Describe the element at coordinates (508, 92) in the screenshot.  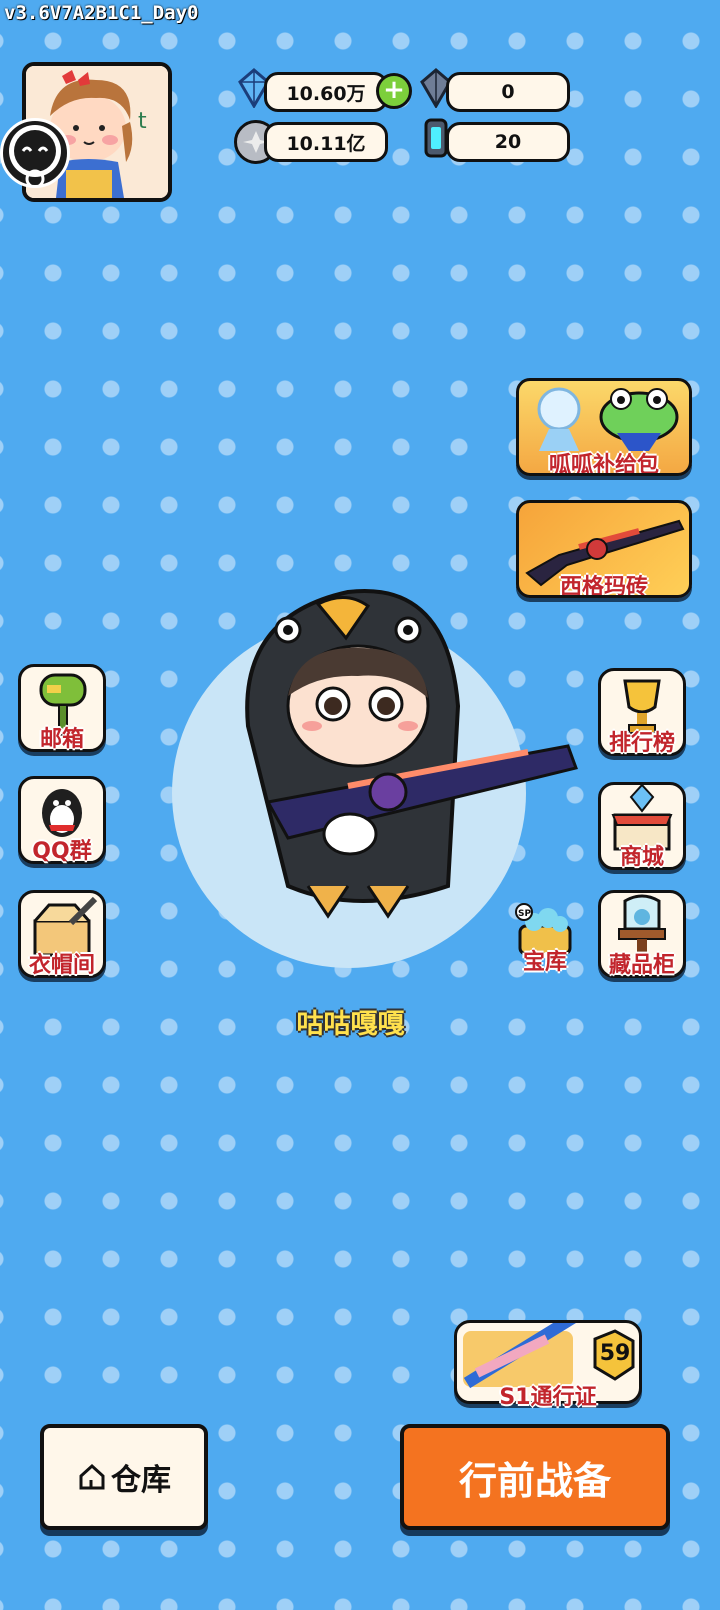
I see `dark-crystal-amount: 0` at that location.